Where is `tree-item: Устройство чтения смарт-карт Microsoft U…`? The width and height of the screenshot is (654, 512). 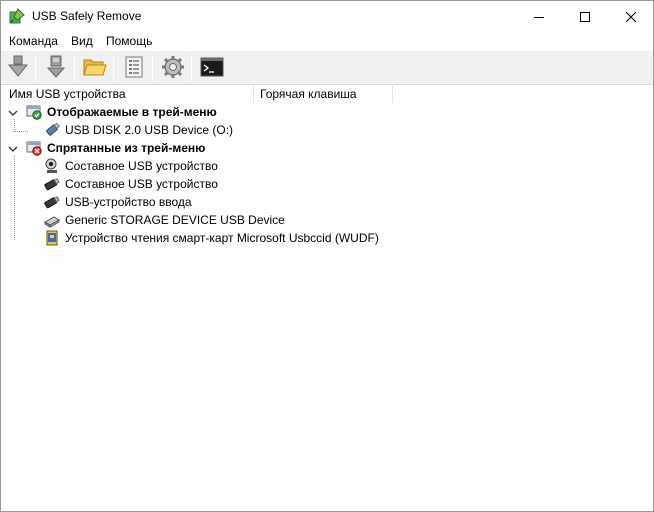 tree-item: Устройство чтения смарт-карт Microsoft U… is located at coordinates (327, 238).